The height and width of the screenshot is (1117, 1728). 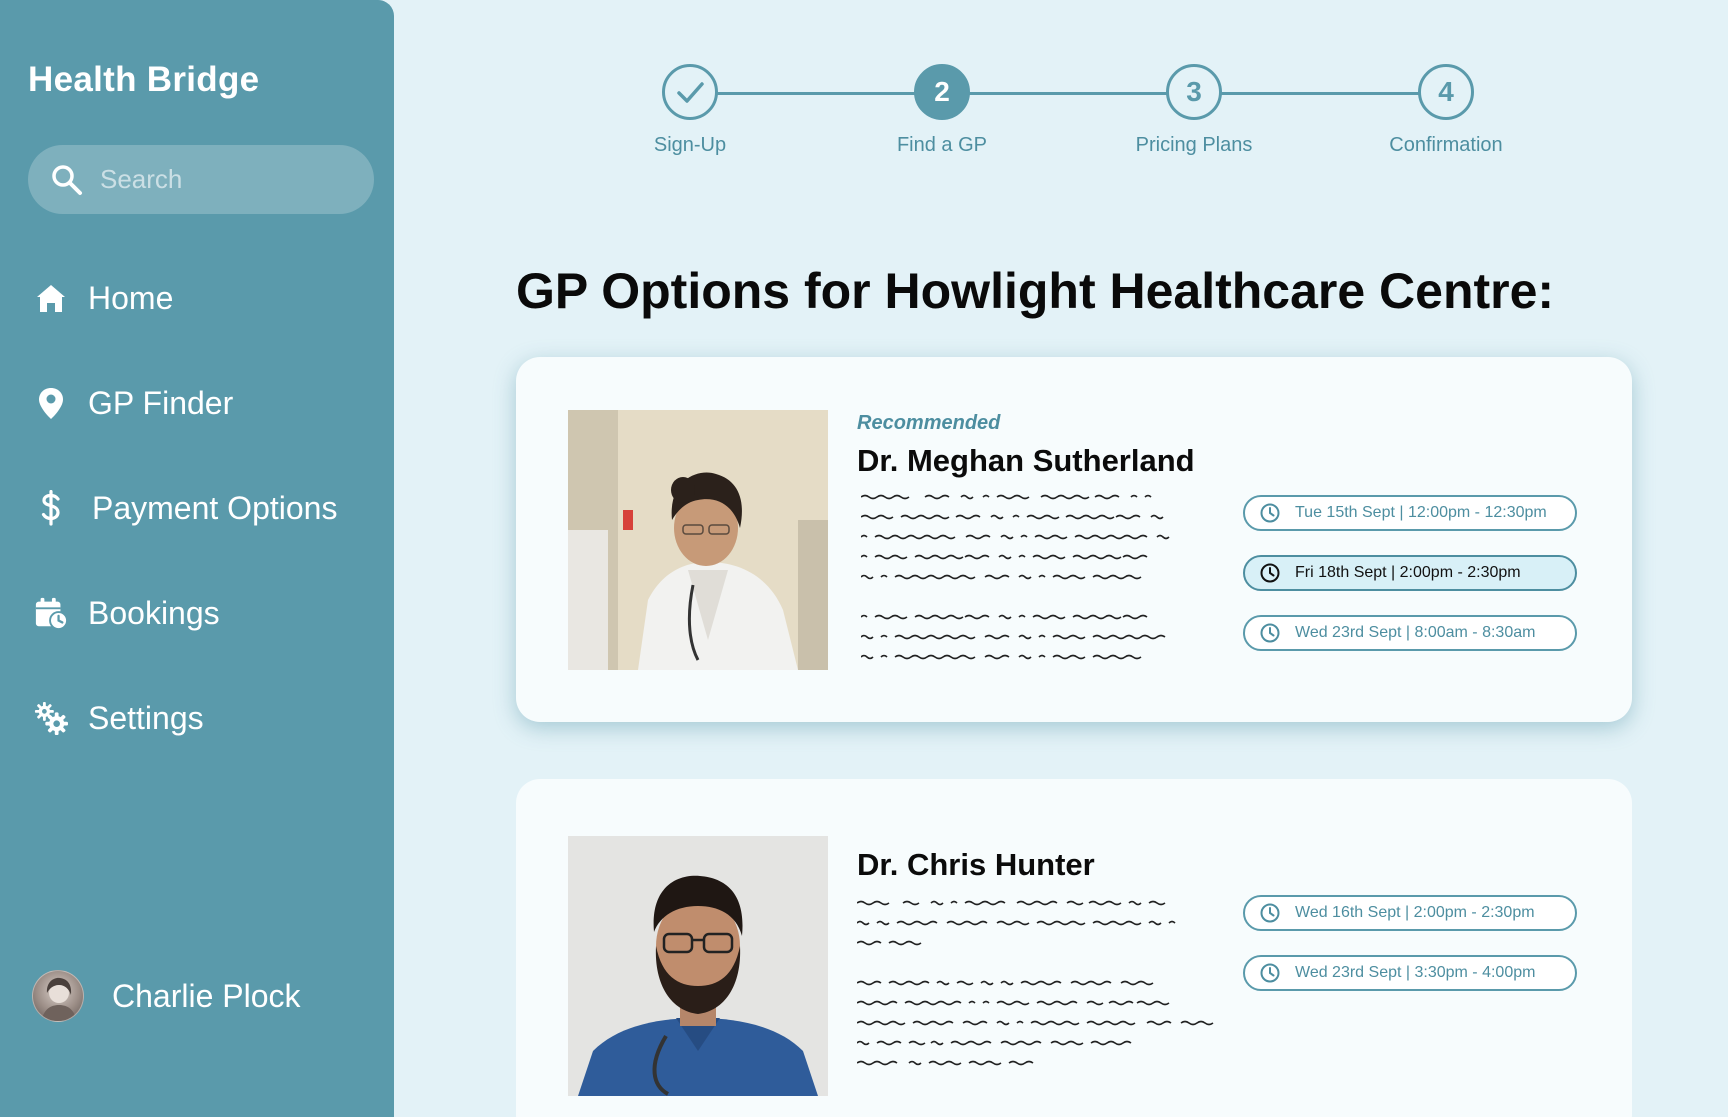 What do you see at coordinates (51, 508) in the screenshot?
I see `dollar-icon` at bounding box center [51, 508].